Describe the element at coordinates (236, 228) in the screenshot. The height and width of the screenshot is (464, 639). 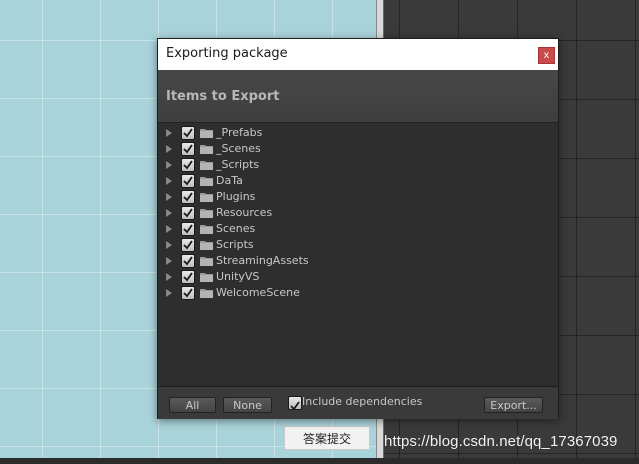
I see `tree-item-label: Scenes` at that location.